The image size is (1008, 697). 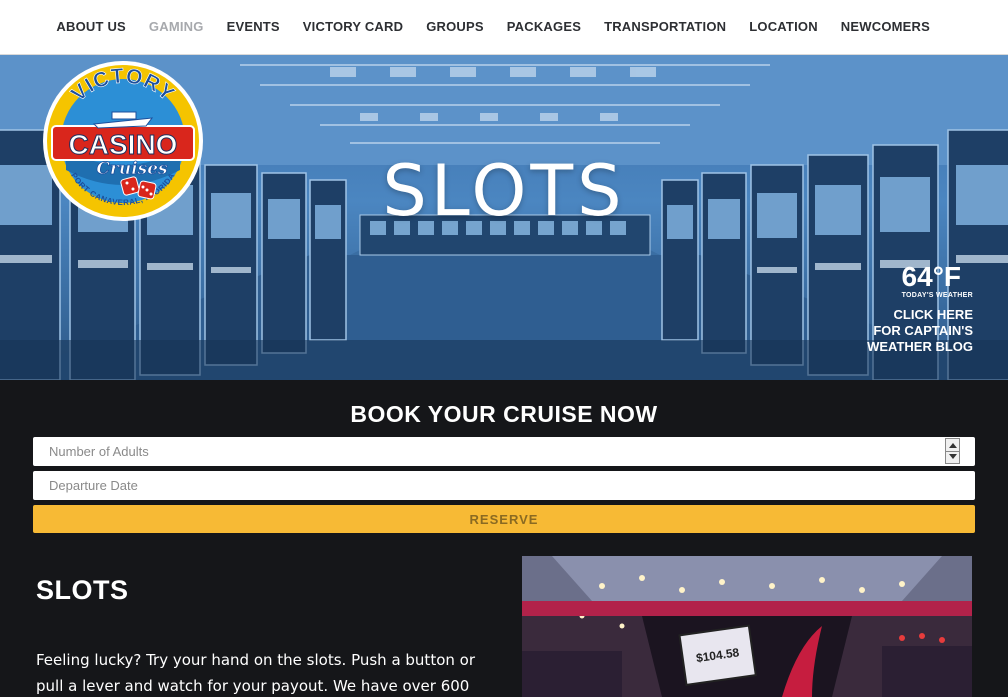 I want to click on nav-item-newcomers: NEWCOMERS, so click(x=885, y=26).